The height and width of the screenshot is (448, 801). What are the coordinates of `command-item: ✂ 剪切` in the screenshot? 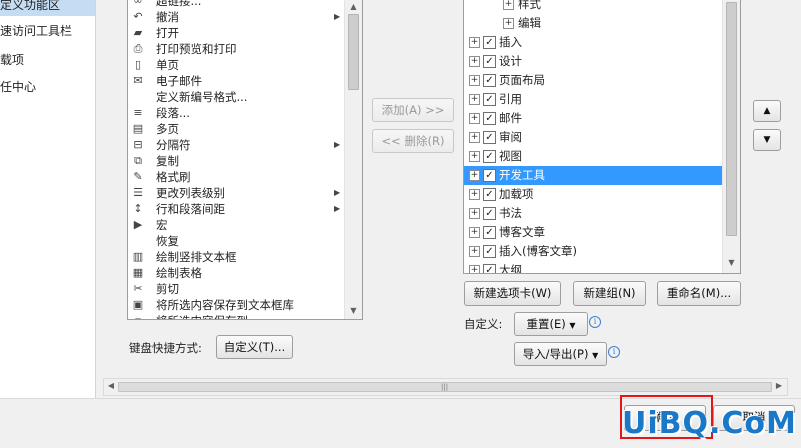 It's located at (237, 289).